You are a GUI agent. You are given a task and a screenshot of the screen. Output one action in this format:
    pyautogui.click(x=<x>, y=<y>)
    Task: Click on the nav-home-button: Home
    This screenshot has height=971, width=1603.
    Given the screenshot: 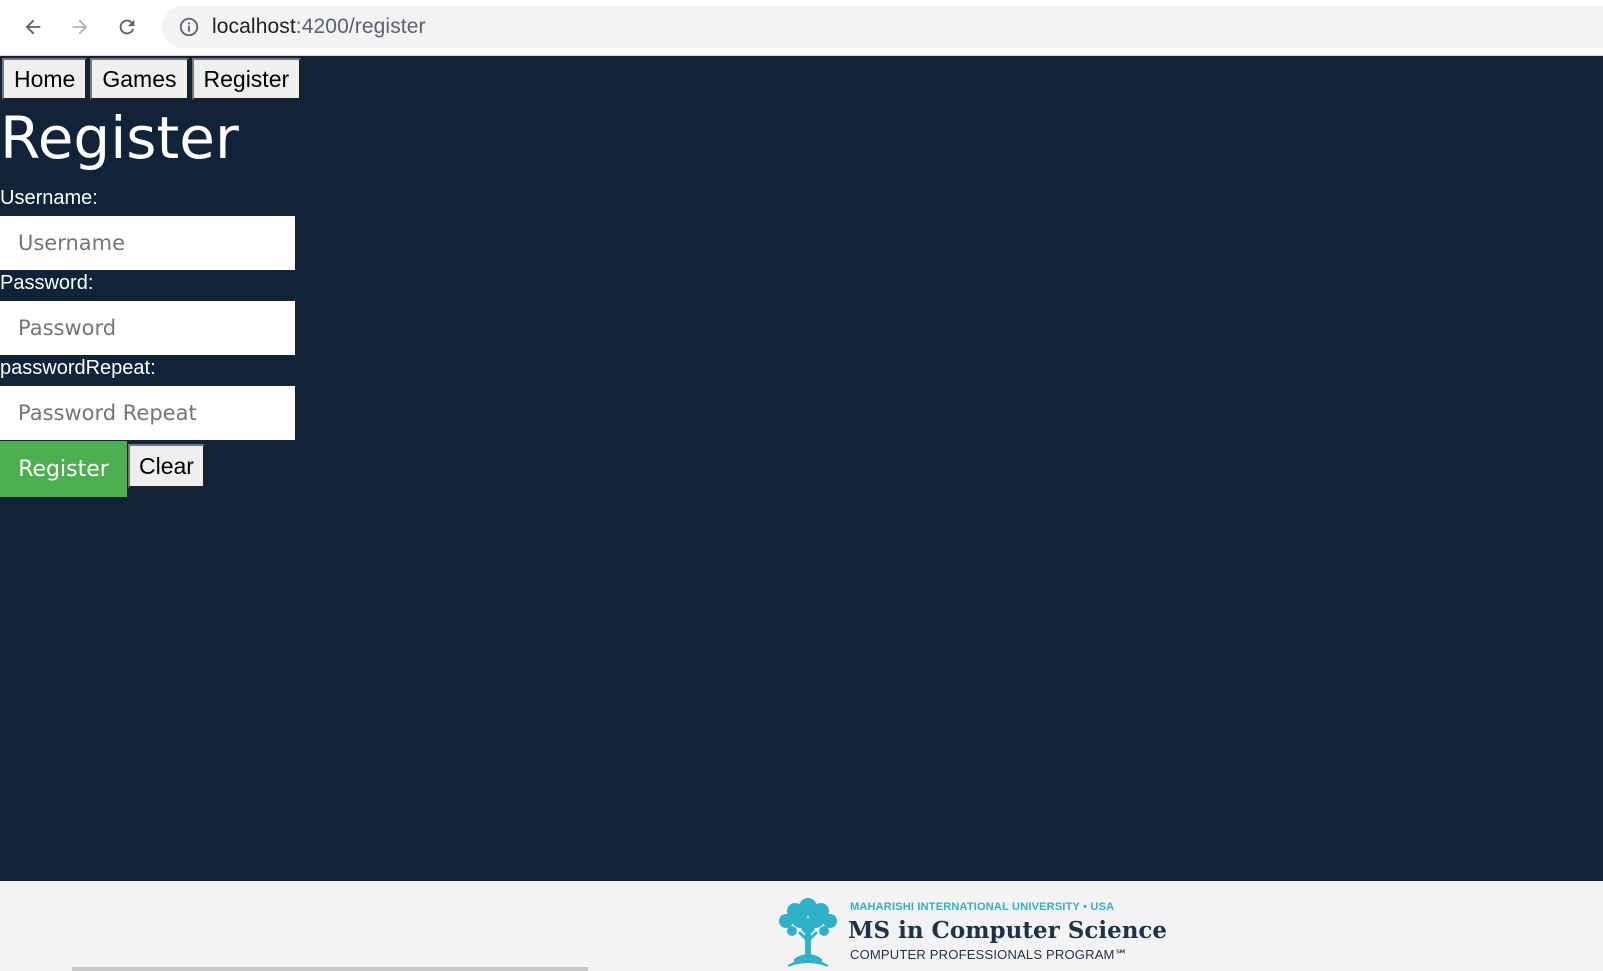 What is the action you would take?
    pyautogui.click(x=45, y=79)
    